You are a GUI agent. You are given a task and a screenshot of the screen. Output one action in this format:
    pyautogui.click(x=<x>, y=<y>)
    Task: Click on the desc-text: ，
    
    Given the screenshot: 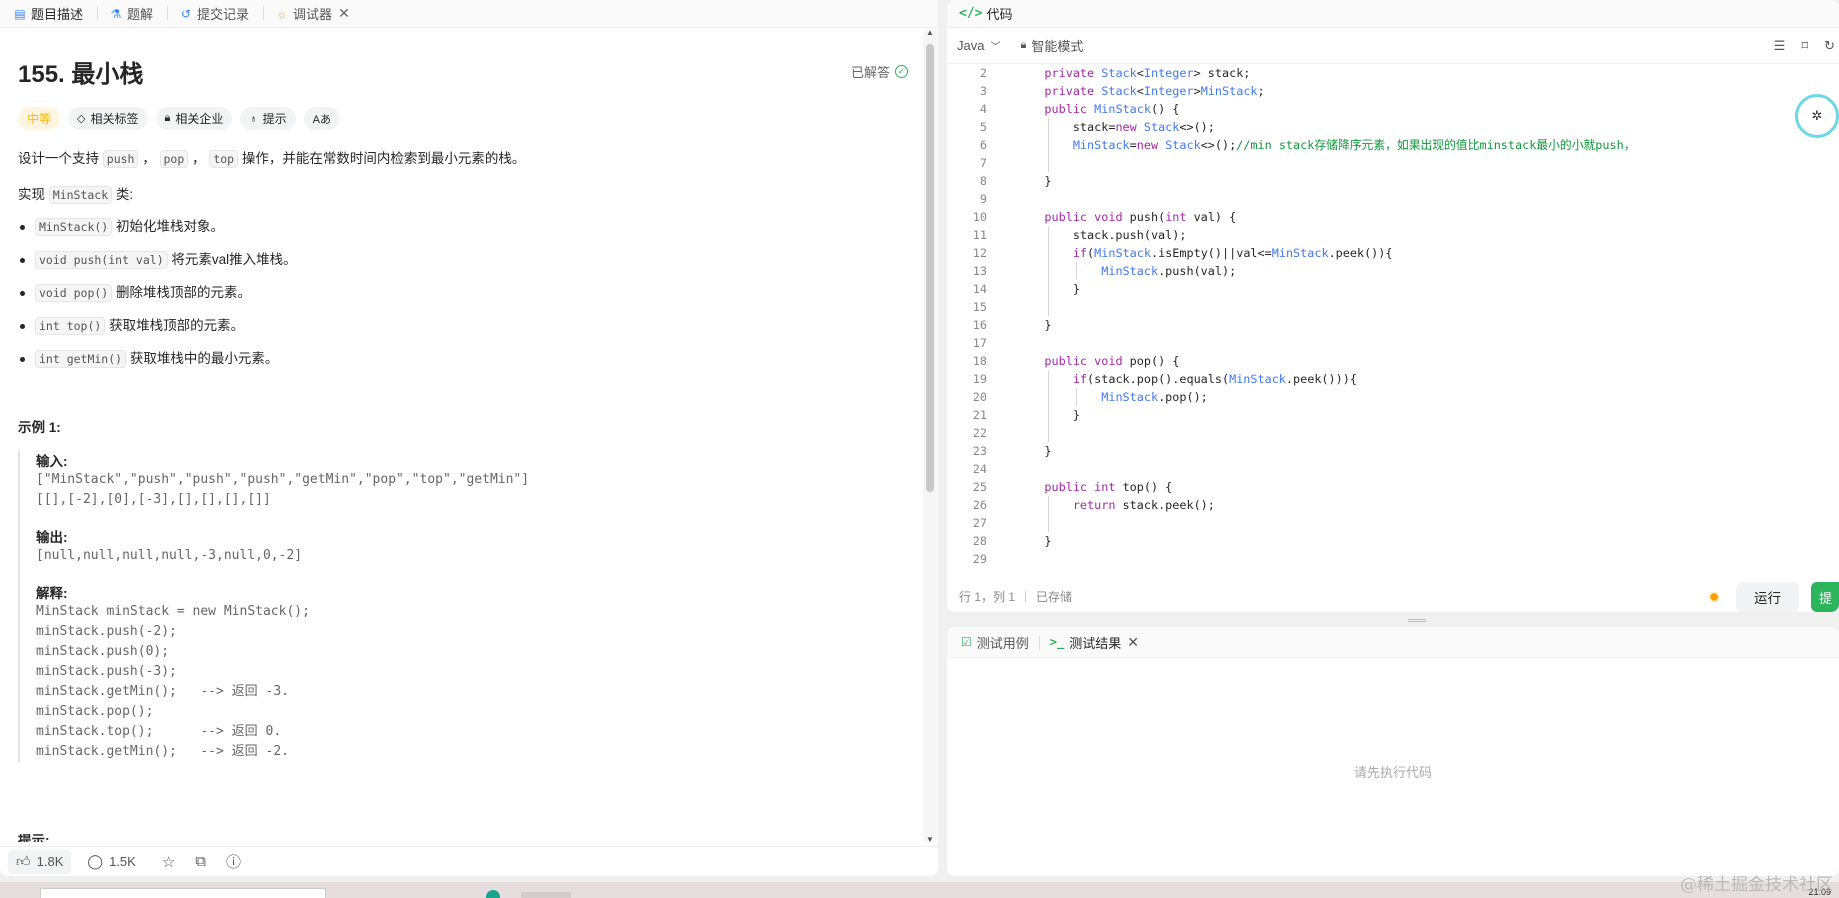 What is the action you would take?
    pyautogui.click(x=149, y=158)
    